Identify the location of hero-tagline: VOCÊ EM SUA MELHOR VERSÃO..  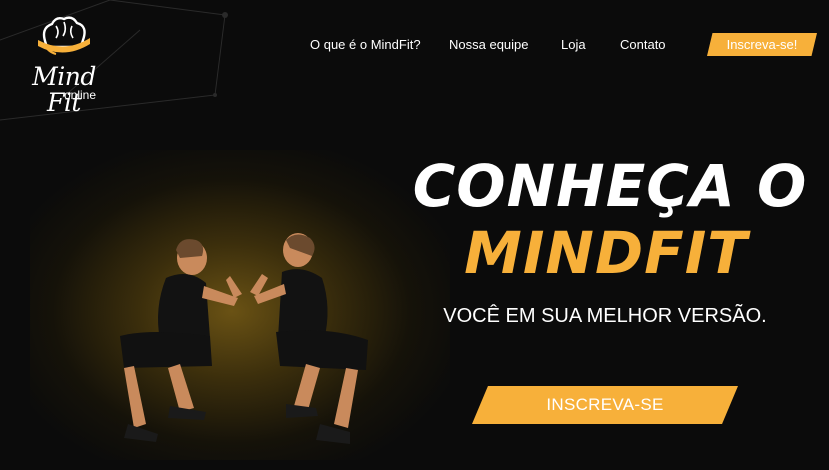
(605, 316).